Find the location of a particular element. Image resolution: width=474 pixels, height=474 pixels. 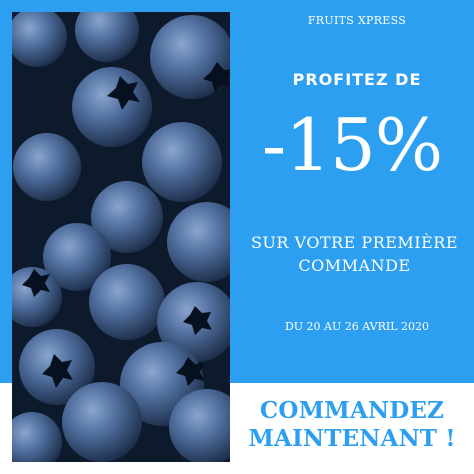

discount-value: -15% is located at coordinates (352, 145).